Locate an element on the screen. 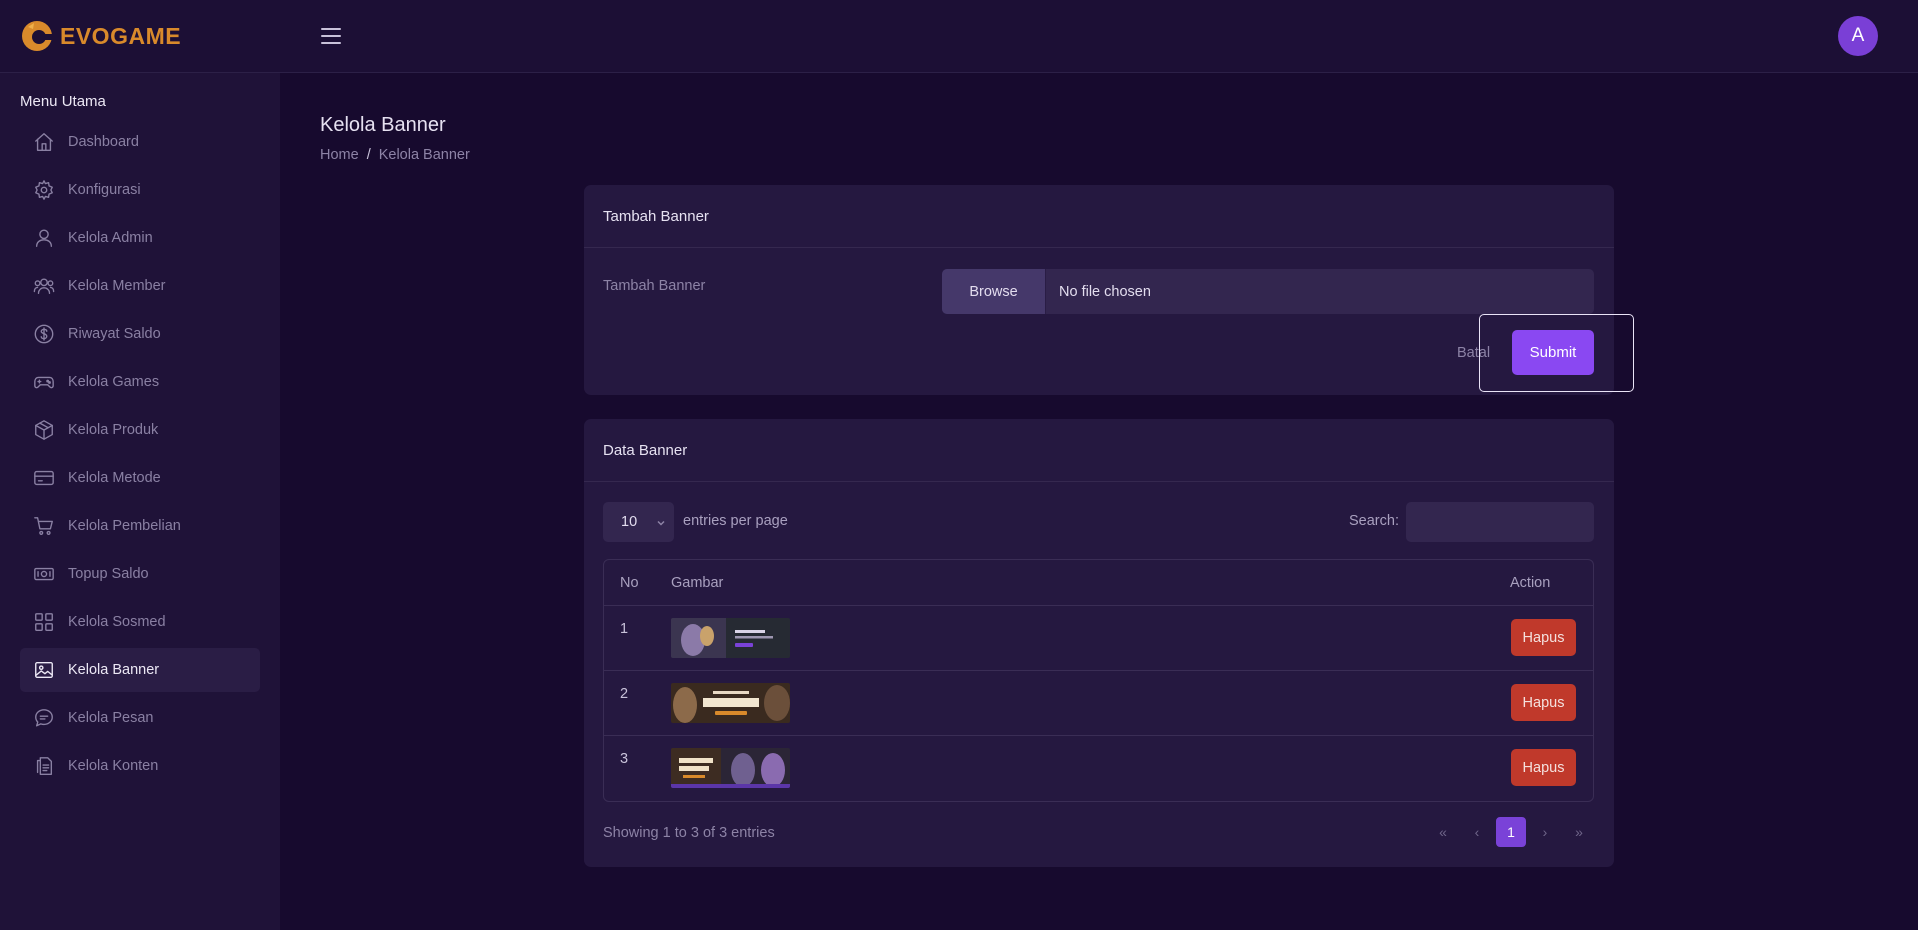  entries-info: Showing 1 to 3 of 3 entries is located at coordinates (689, 833).